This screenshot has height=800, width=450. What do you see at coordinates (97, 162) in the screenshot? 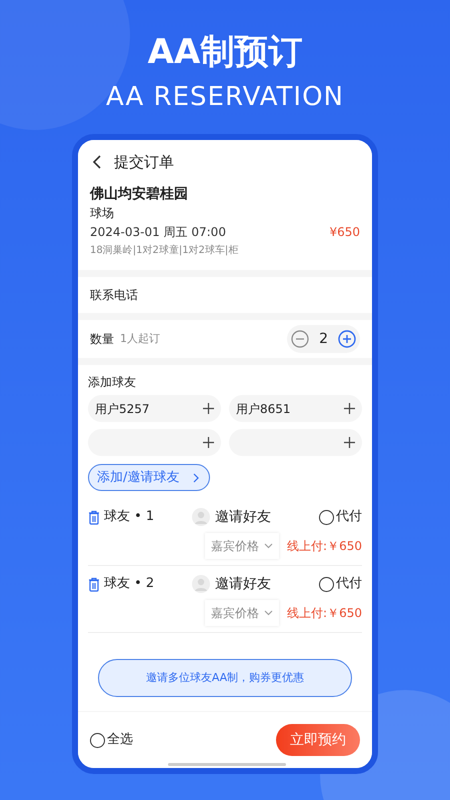
I see `back-icon` at bounding box center [97, 162].